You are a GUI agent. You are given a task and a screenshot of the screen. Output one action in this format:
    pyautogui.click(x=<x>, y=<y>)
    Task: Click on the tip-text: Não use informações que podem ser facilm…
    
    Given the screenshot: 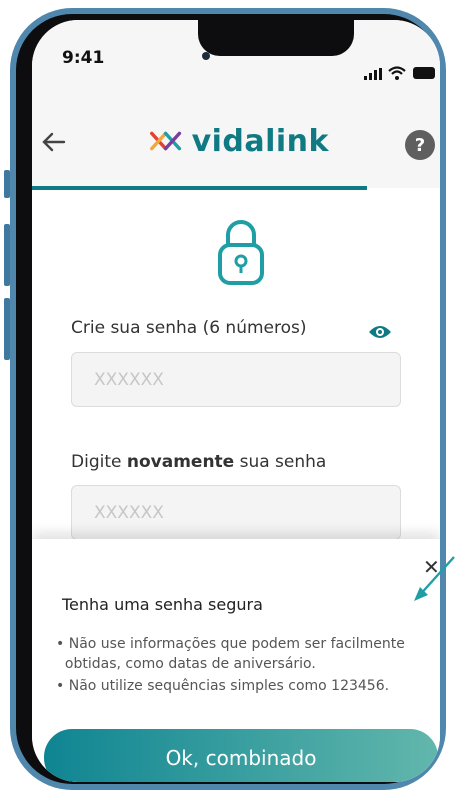 What is the action you would take?
    pyautogui.click(x=236, y=644)
    